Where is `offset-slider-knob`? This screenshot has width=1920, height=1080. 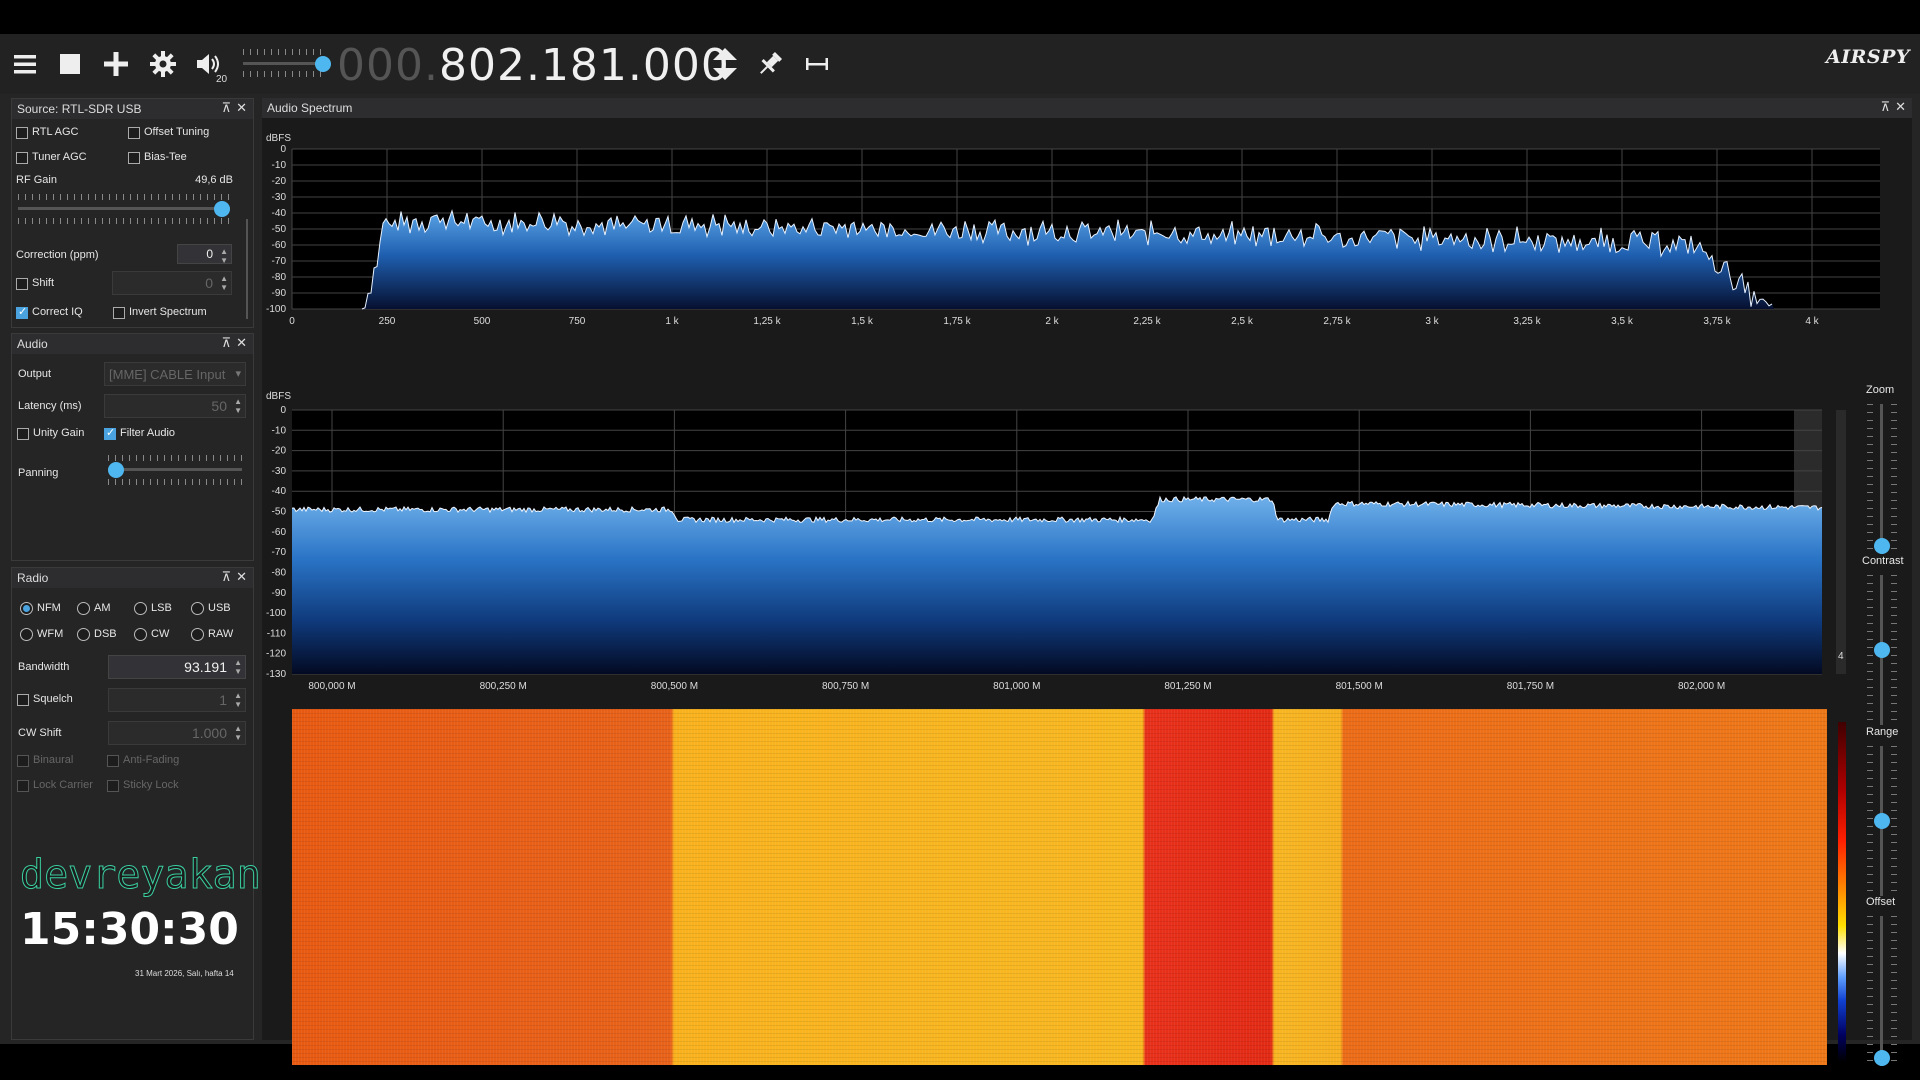 offset-slider-knob is located at coordinates (1882, 1058).